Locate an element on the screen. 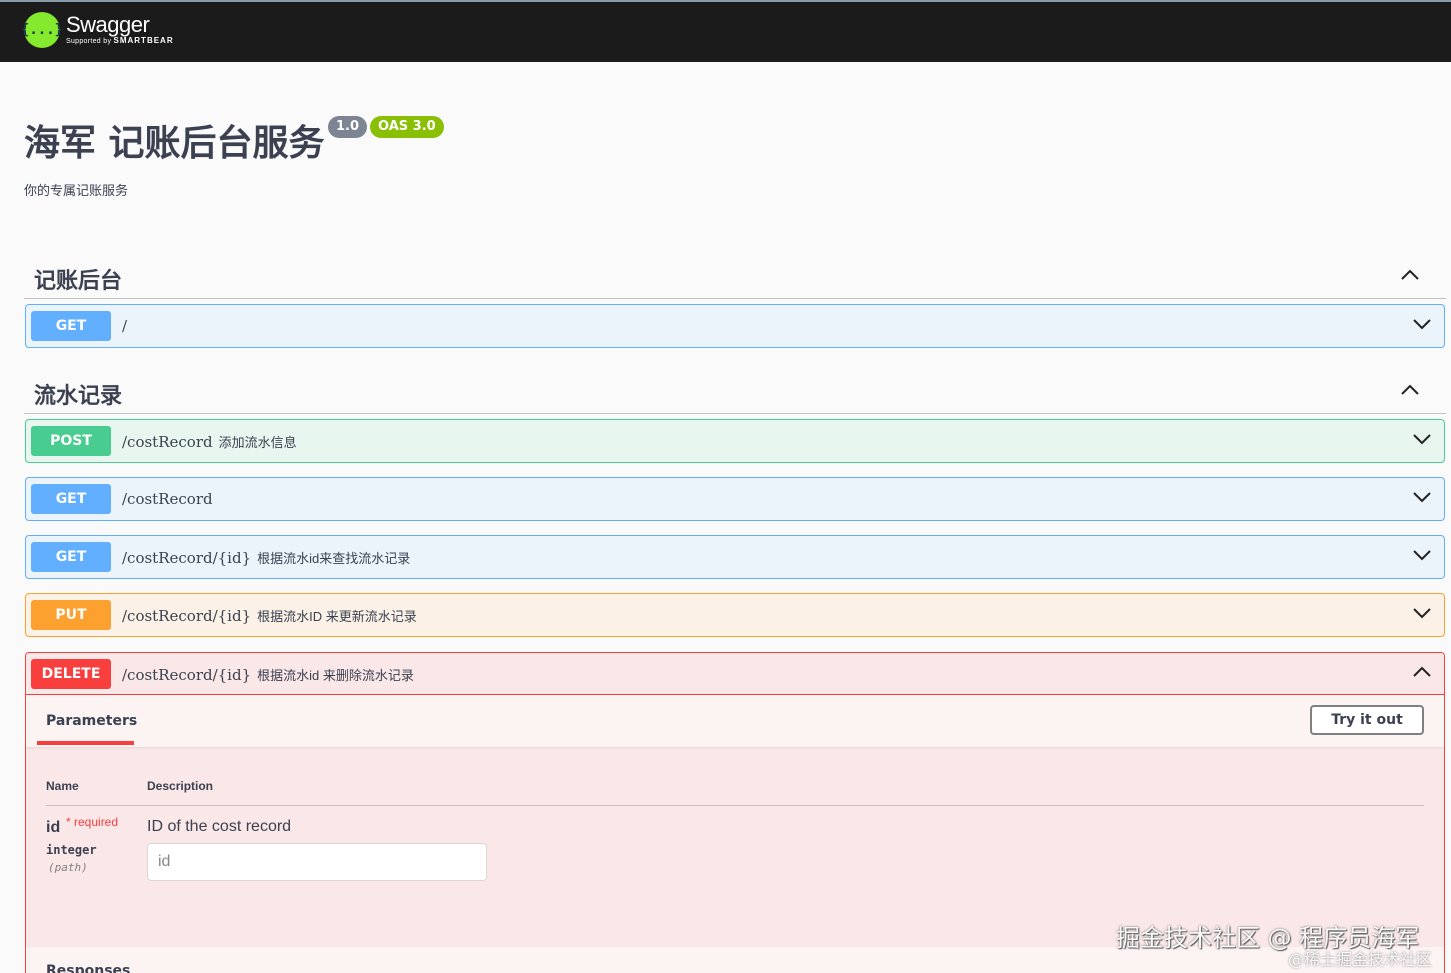 The width and height of the screenshot is (1451, 973). operation-post-costrecord: POST /costRecord 添加流水信息 is located at coordinates (735, 441).